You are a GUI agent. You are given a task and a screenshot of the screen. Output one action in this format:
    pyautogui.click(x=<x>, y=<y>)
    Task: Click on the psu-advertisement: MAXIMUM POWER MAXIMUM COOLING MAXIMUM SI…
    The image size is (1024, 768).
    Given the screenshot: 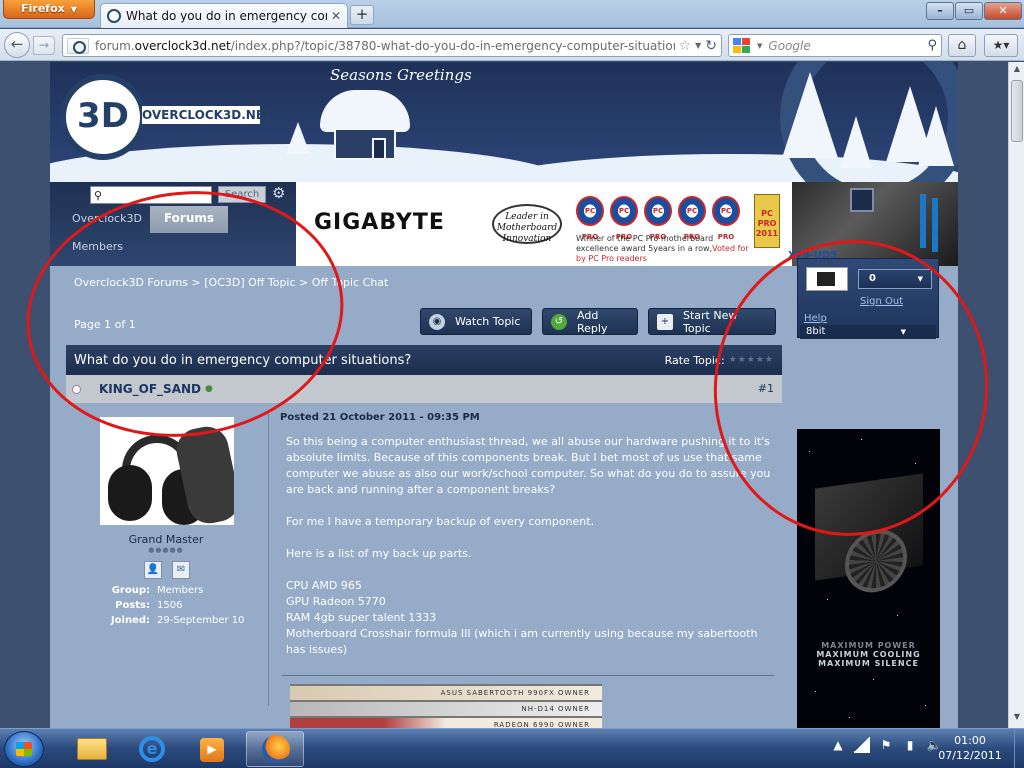 What is the action you would take?
    pyautogui.click(x=868, y=578)
    